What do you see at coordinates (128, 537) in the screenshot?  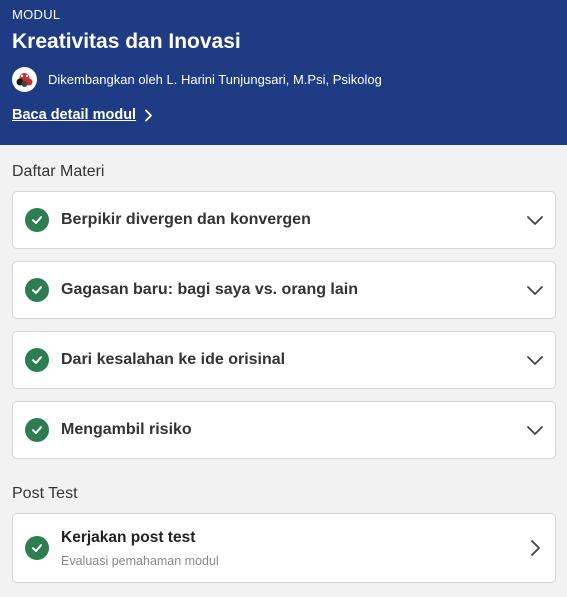 I see `post-test-title: Kerjakan post test` at bounding box center [128, 537].